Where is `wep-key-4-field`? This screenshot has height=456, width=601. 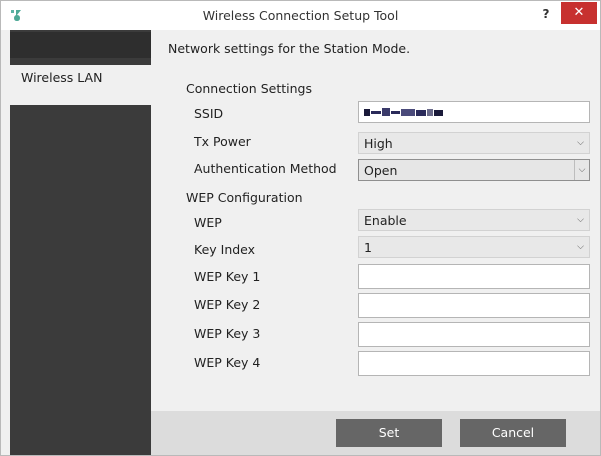
wep-key-4-field is located at coordinates (474, 363).